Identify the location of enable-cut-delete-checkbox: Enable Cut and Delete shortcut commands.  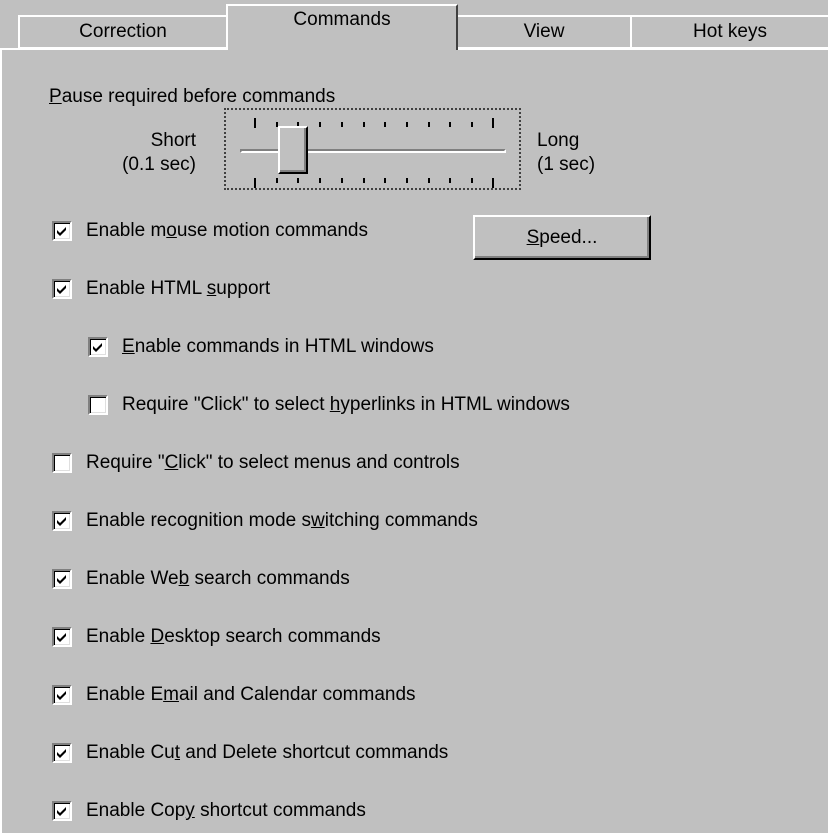
(250, 753).